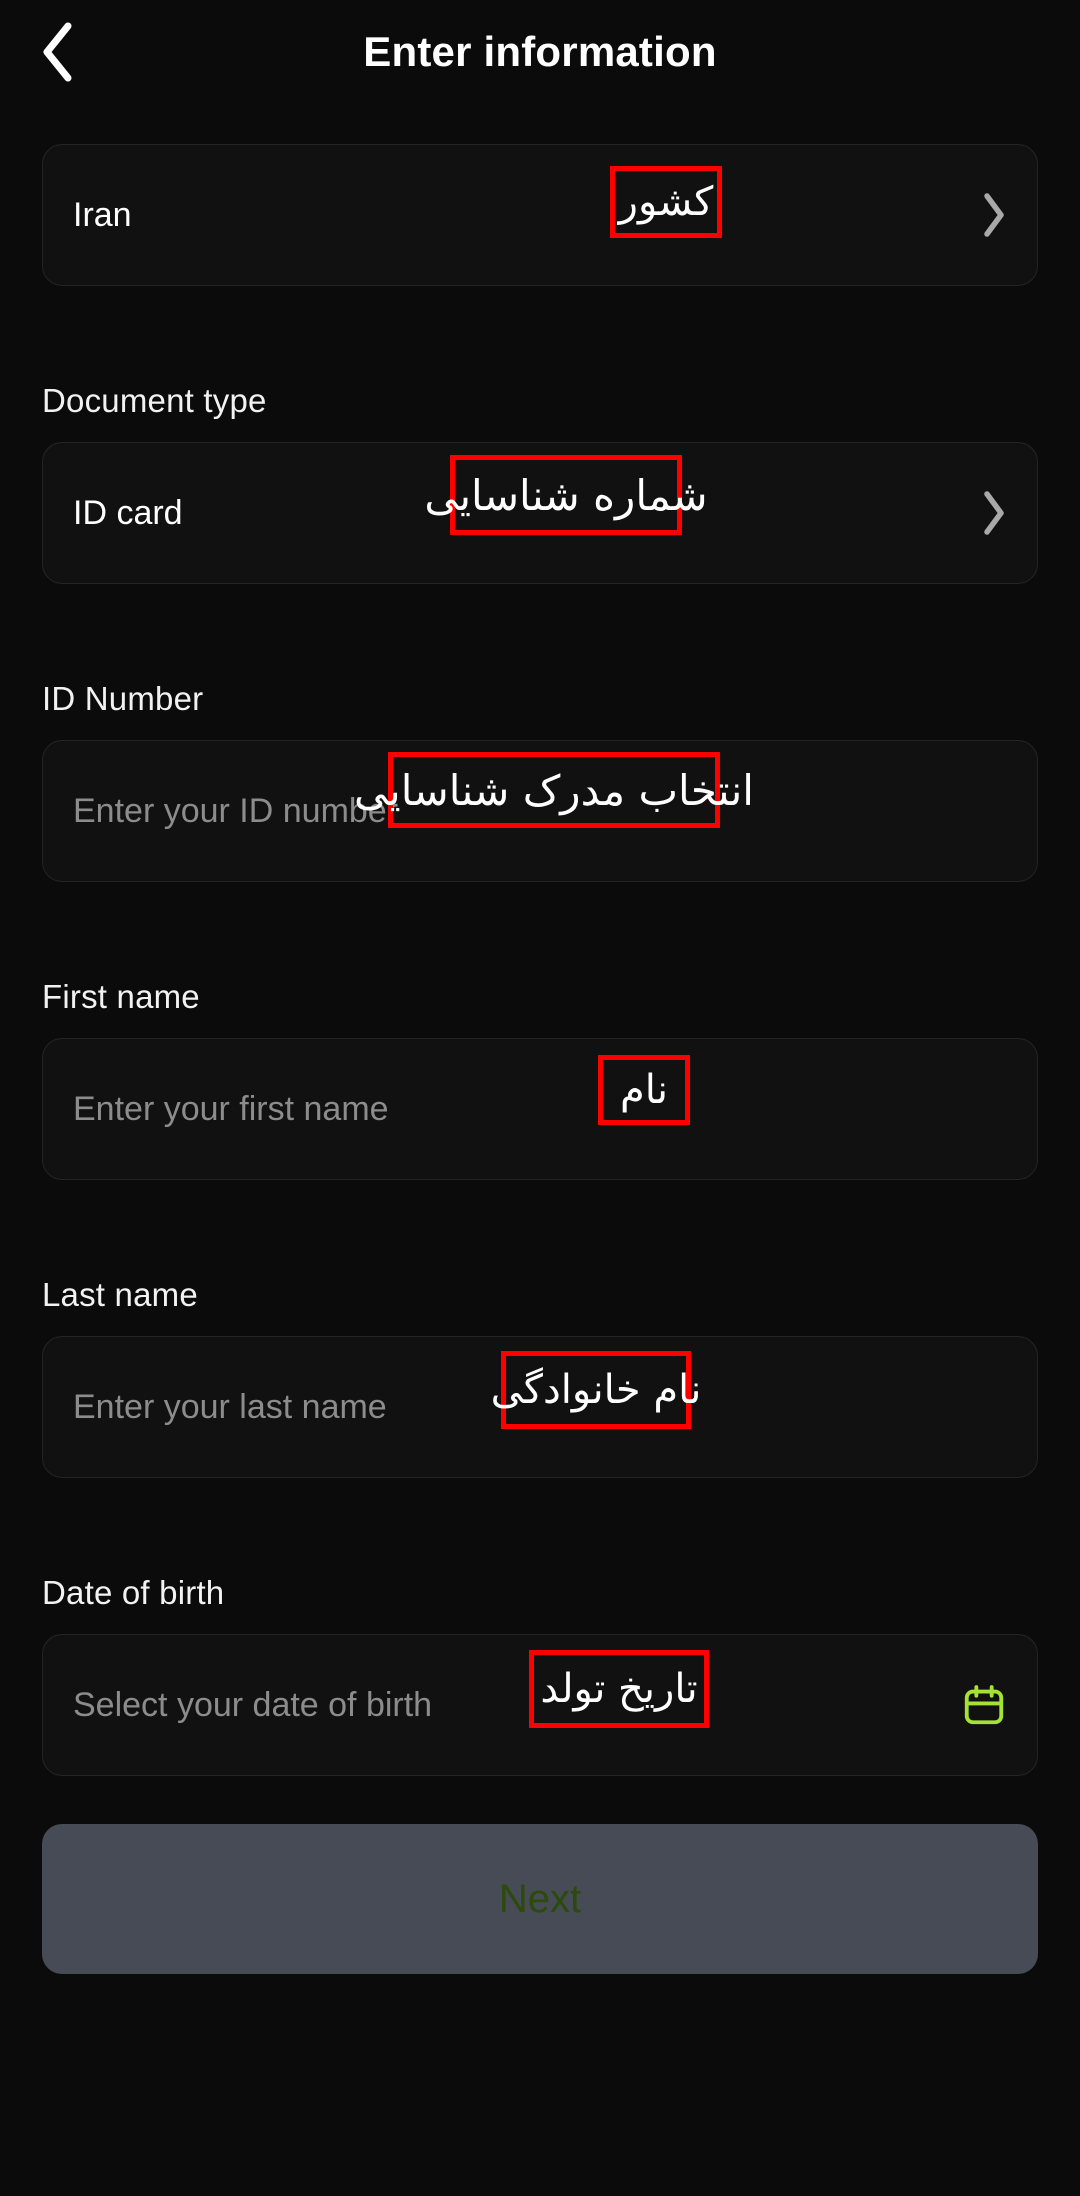 The image size is (1080, 2196). Describe the element at coordinates (540, 811) in the screenshot. I see `id-number-field: Enter your ID number` at that location.